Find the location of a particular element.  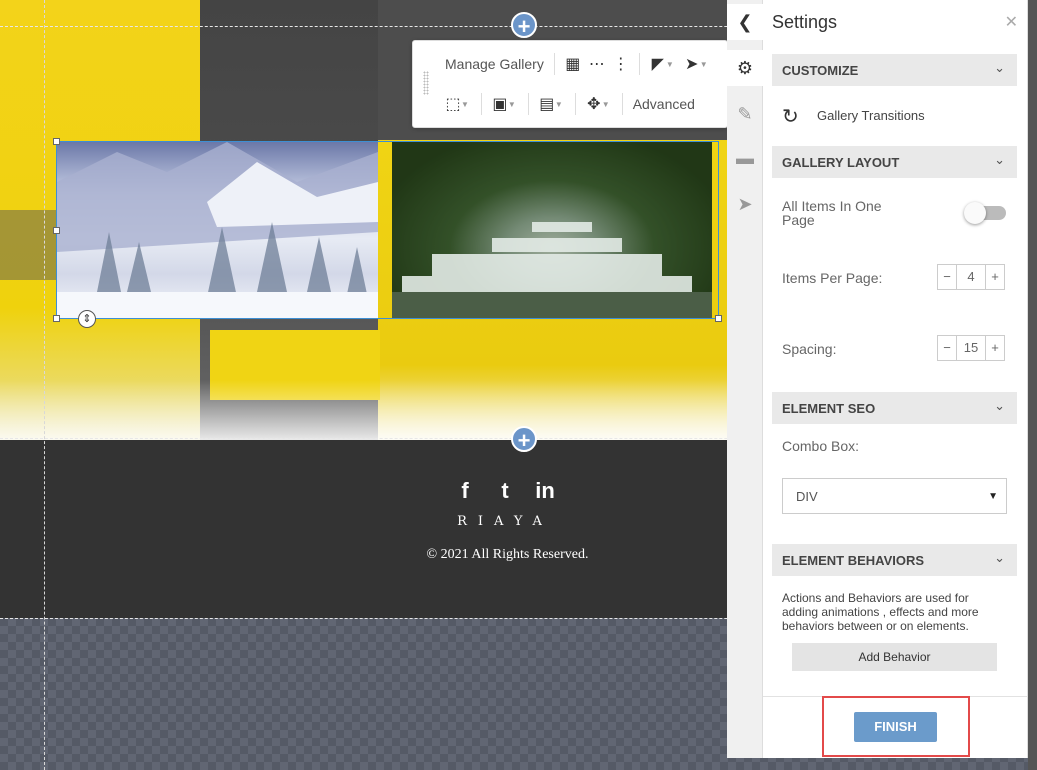

items-per-page-stepper: − 4 + is located at coordinates (971, 277).